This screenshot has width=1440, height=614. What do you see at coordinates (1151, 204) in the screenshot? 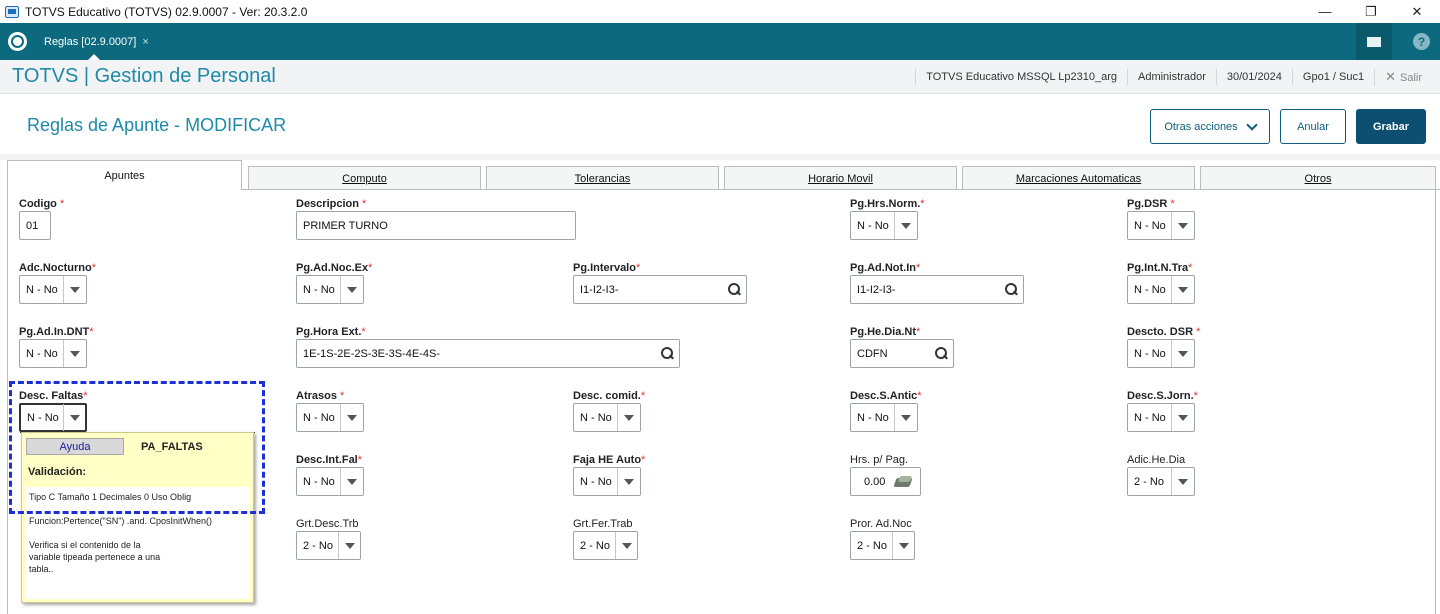
I see `pg-dsr-label: Pg.DSR *` at bounding box center [1151, 204].